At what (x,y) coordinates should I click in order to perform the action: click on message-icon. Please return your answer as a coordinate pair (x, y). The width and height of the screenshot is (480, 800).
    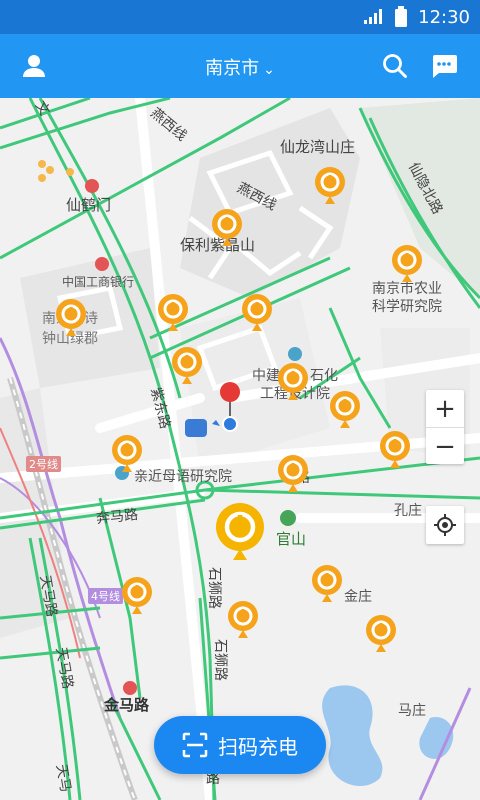
    Looking at the image, I should click on (444, 66).